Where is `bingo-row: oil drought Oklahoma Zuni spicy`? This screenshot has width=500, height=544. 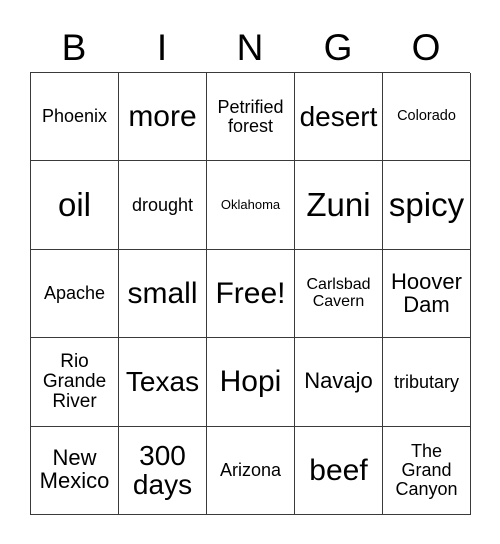 bingo-row: oil drought Oklahoma Zuni spicy is located at coordinates (251, 205).